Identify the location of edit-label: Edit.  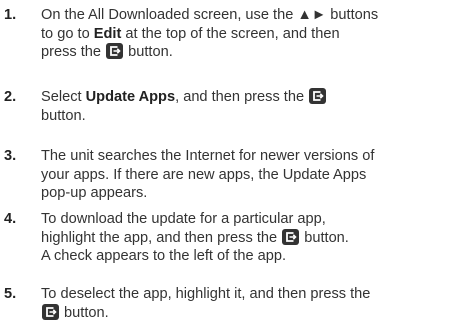
(107, 33).